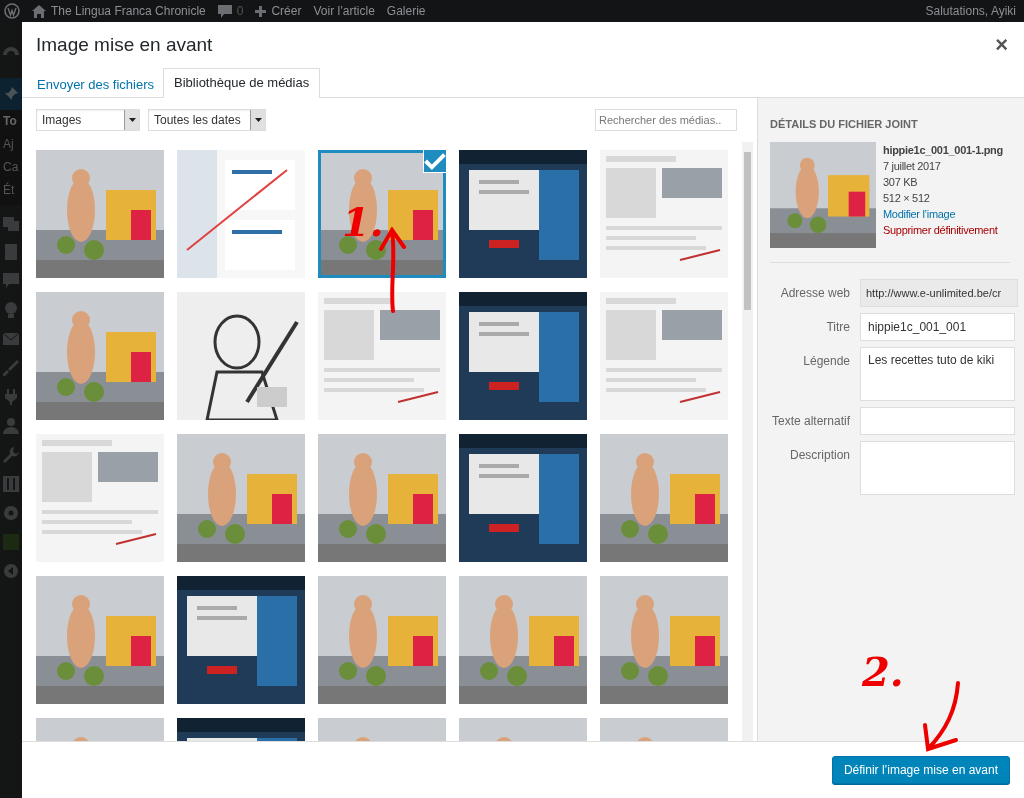 This screenshot has width=1024, height=798. Describe the element at coordinates (937, 468) in the screenshot. I see `text-area` at that location.